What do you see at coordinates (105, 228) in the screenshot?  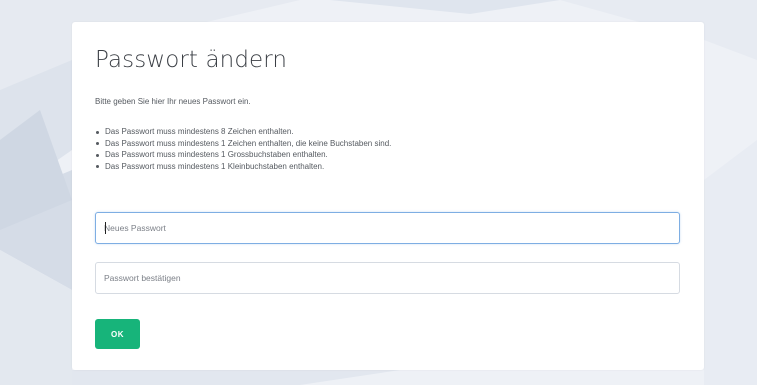 I see `text-cursor` at bounding box center [105, 228].